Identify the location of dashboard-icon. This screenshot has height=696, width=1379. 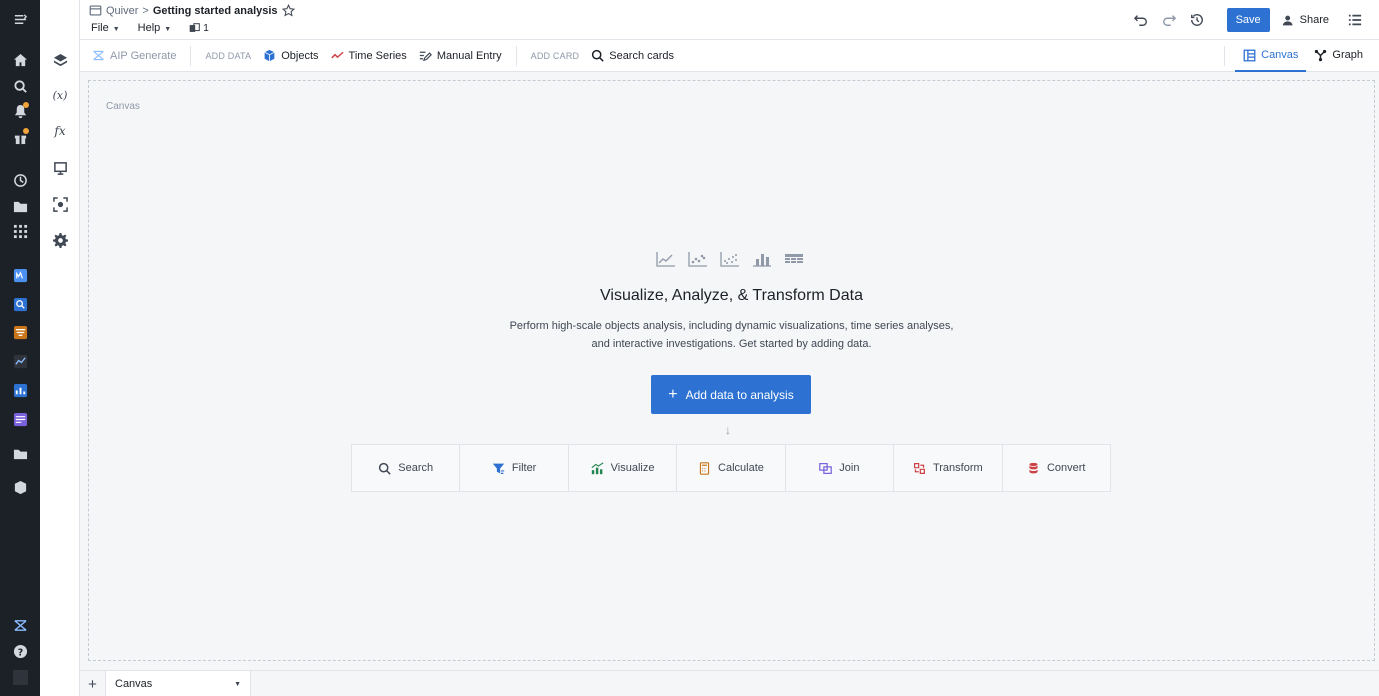
(60, 168).